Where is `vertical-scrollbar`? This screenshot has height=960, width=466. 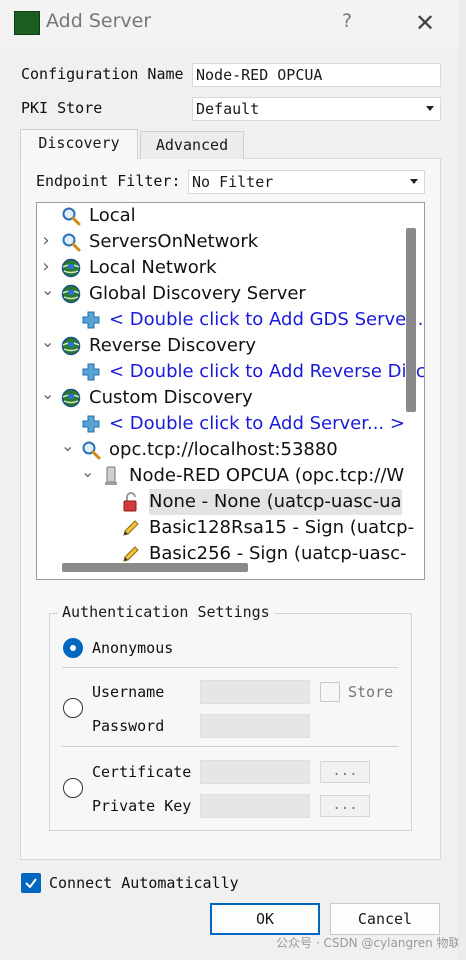 vertical-scrollbar is located at coordinates (411, 320).